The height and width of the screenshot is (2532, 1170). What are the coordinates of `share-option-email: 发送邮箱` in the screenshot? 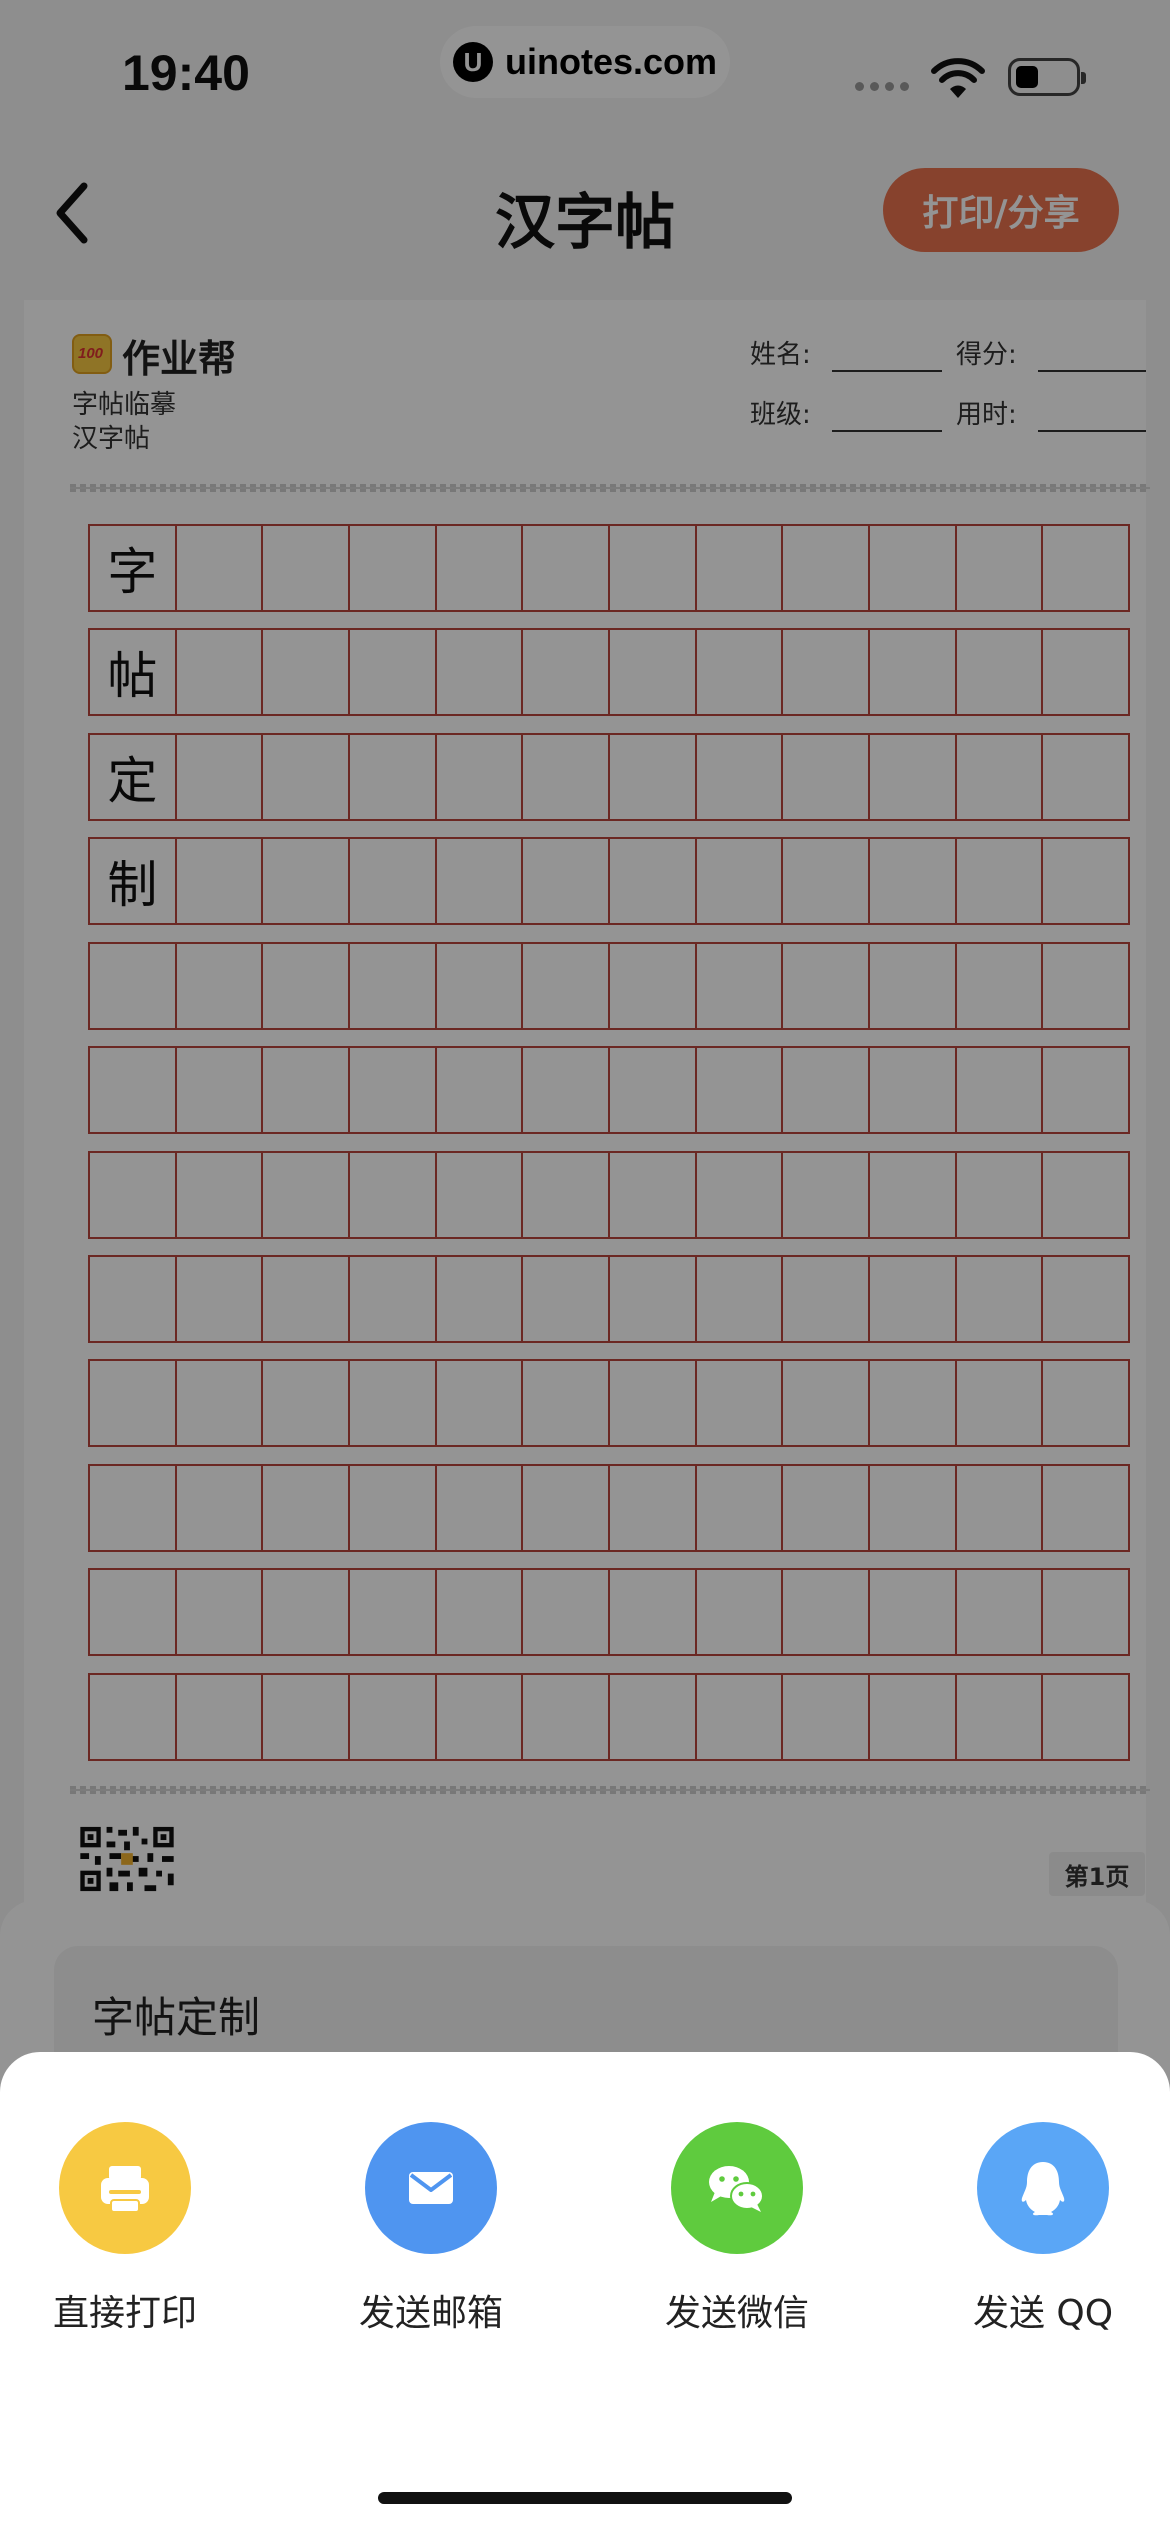 It's located at (431, 2229).